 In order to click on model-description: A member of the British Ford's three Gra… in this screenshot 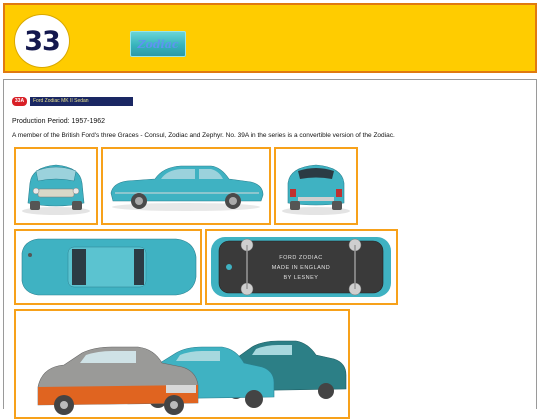, I will do `click(203, 135)`.